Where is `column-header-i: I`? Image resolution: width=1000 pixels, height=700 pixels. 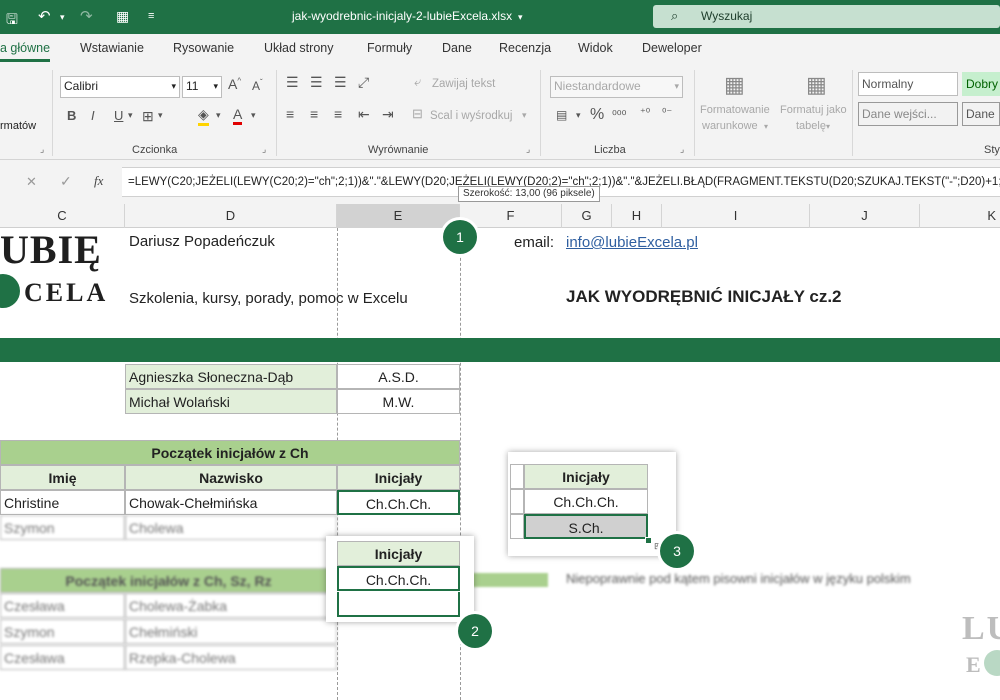 column-header-i: I is located at coordinates (736, 216).